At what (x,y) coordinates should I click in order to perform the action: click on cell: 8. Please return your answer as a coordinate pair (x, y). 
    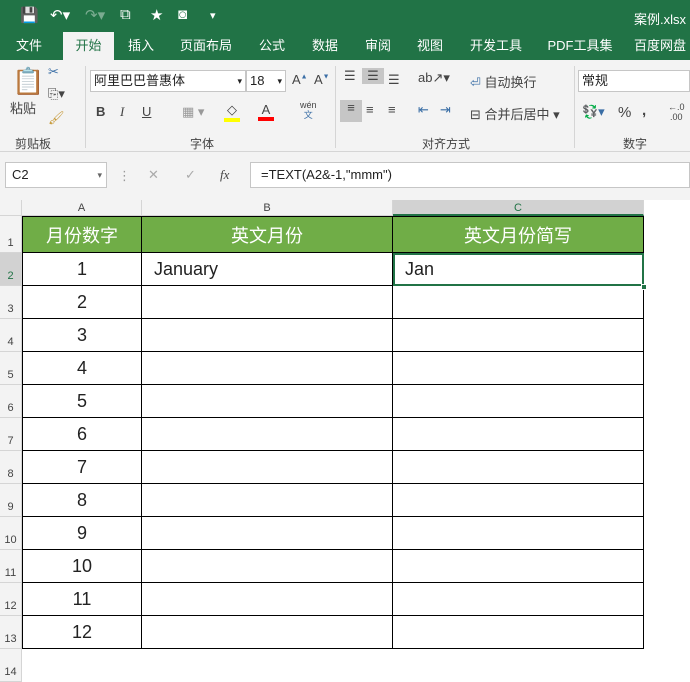
    Looking at the image, I should click on (82, 500).